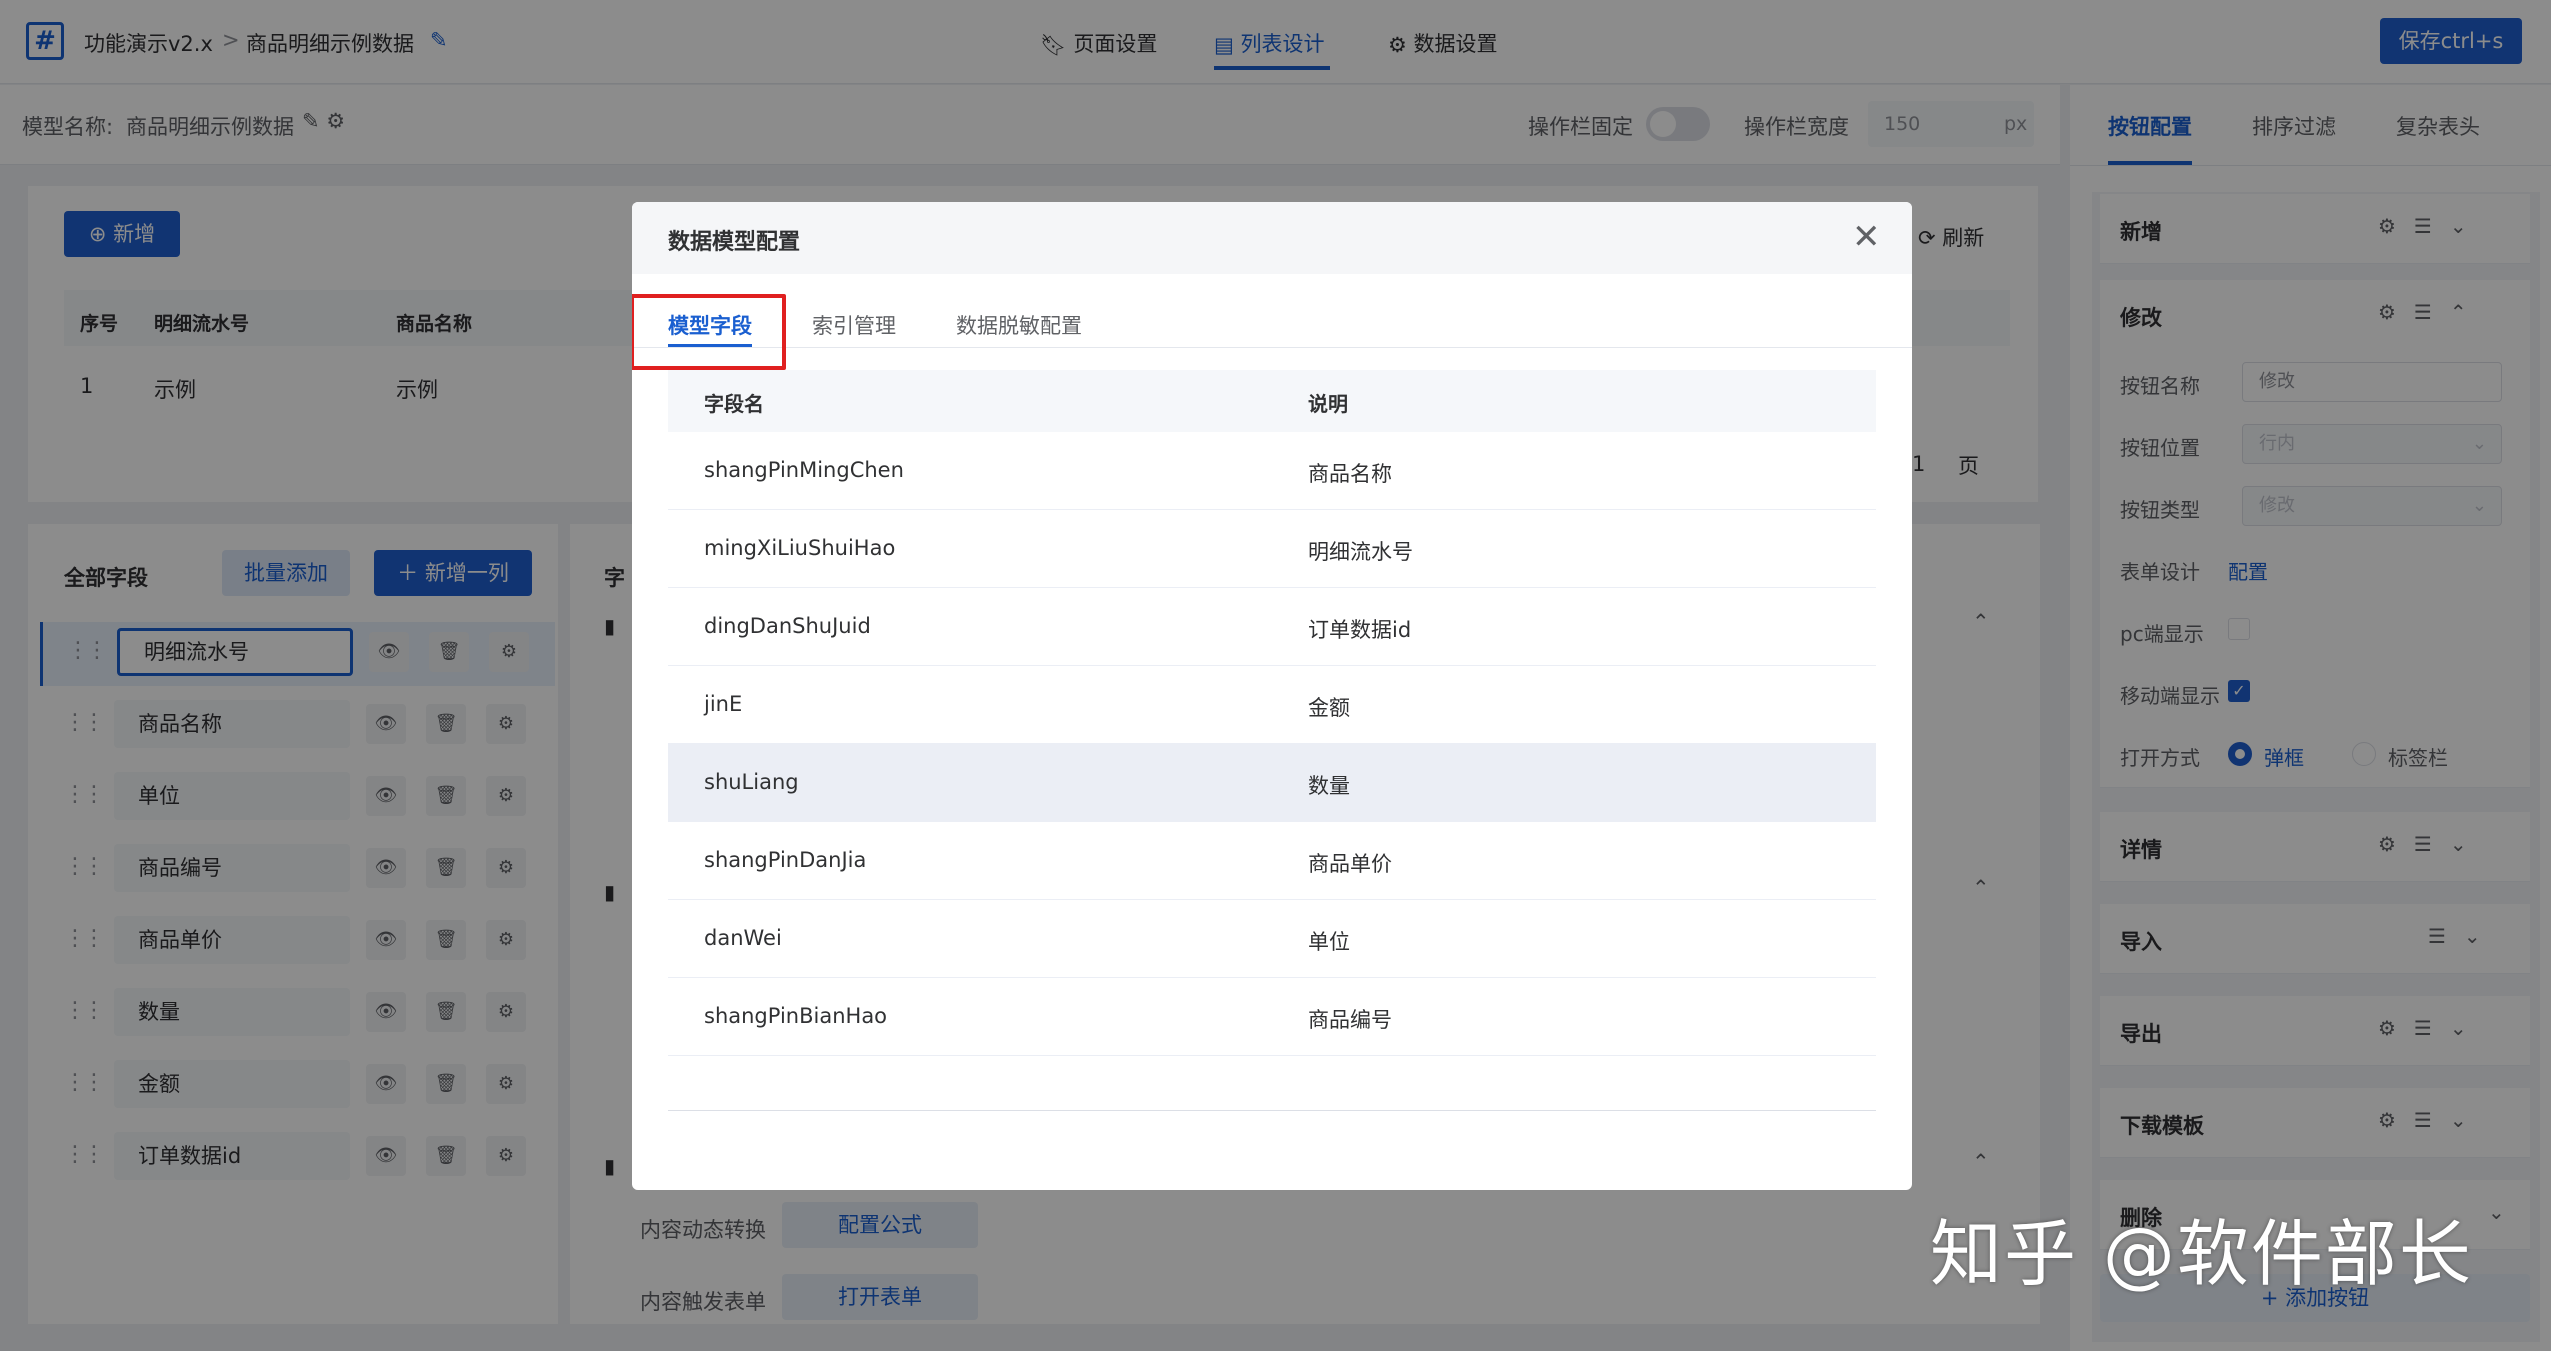  Describe the element at coordinates (1272, 1110) in the screenshot. I see `table-footer-divider` at that location.